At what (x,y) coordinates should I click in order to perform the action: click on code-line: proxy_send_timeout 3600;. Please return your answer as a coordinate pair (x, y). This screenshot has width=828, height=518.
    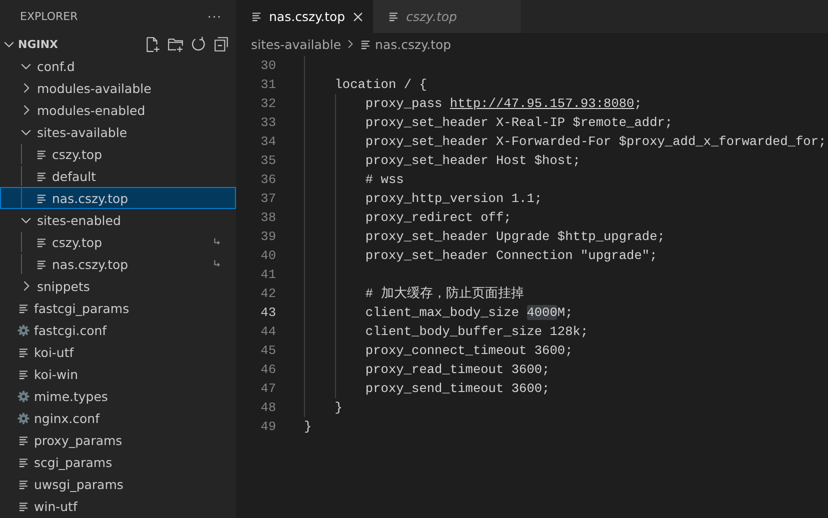
    Looking at the image, I should click on (457, 388).